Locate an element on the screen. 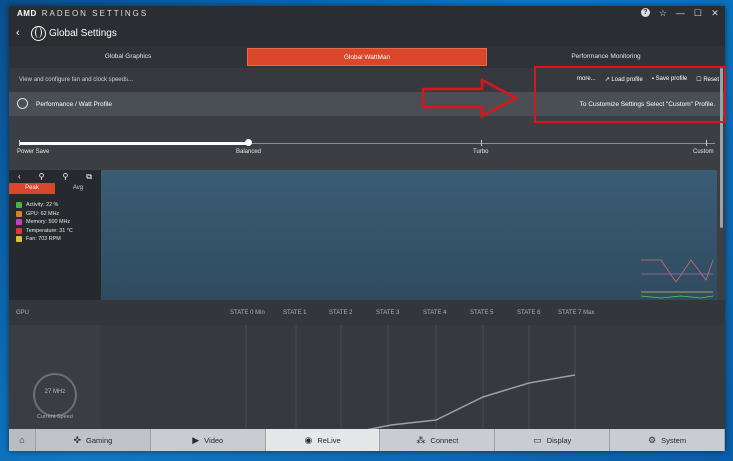  brand: AMD RADEON SETTINGS is located at coordinates (82, 13).